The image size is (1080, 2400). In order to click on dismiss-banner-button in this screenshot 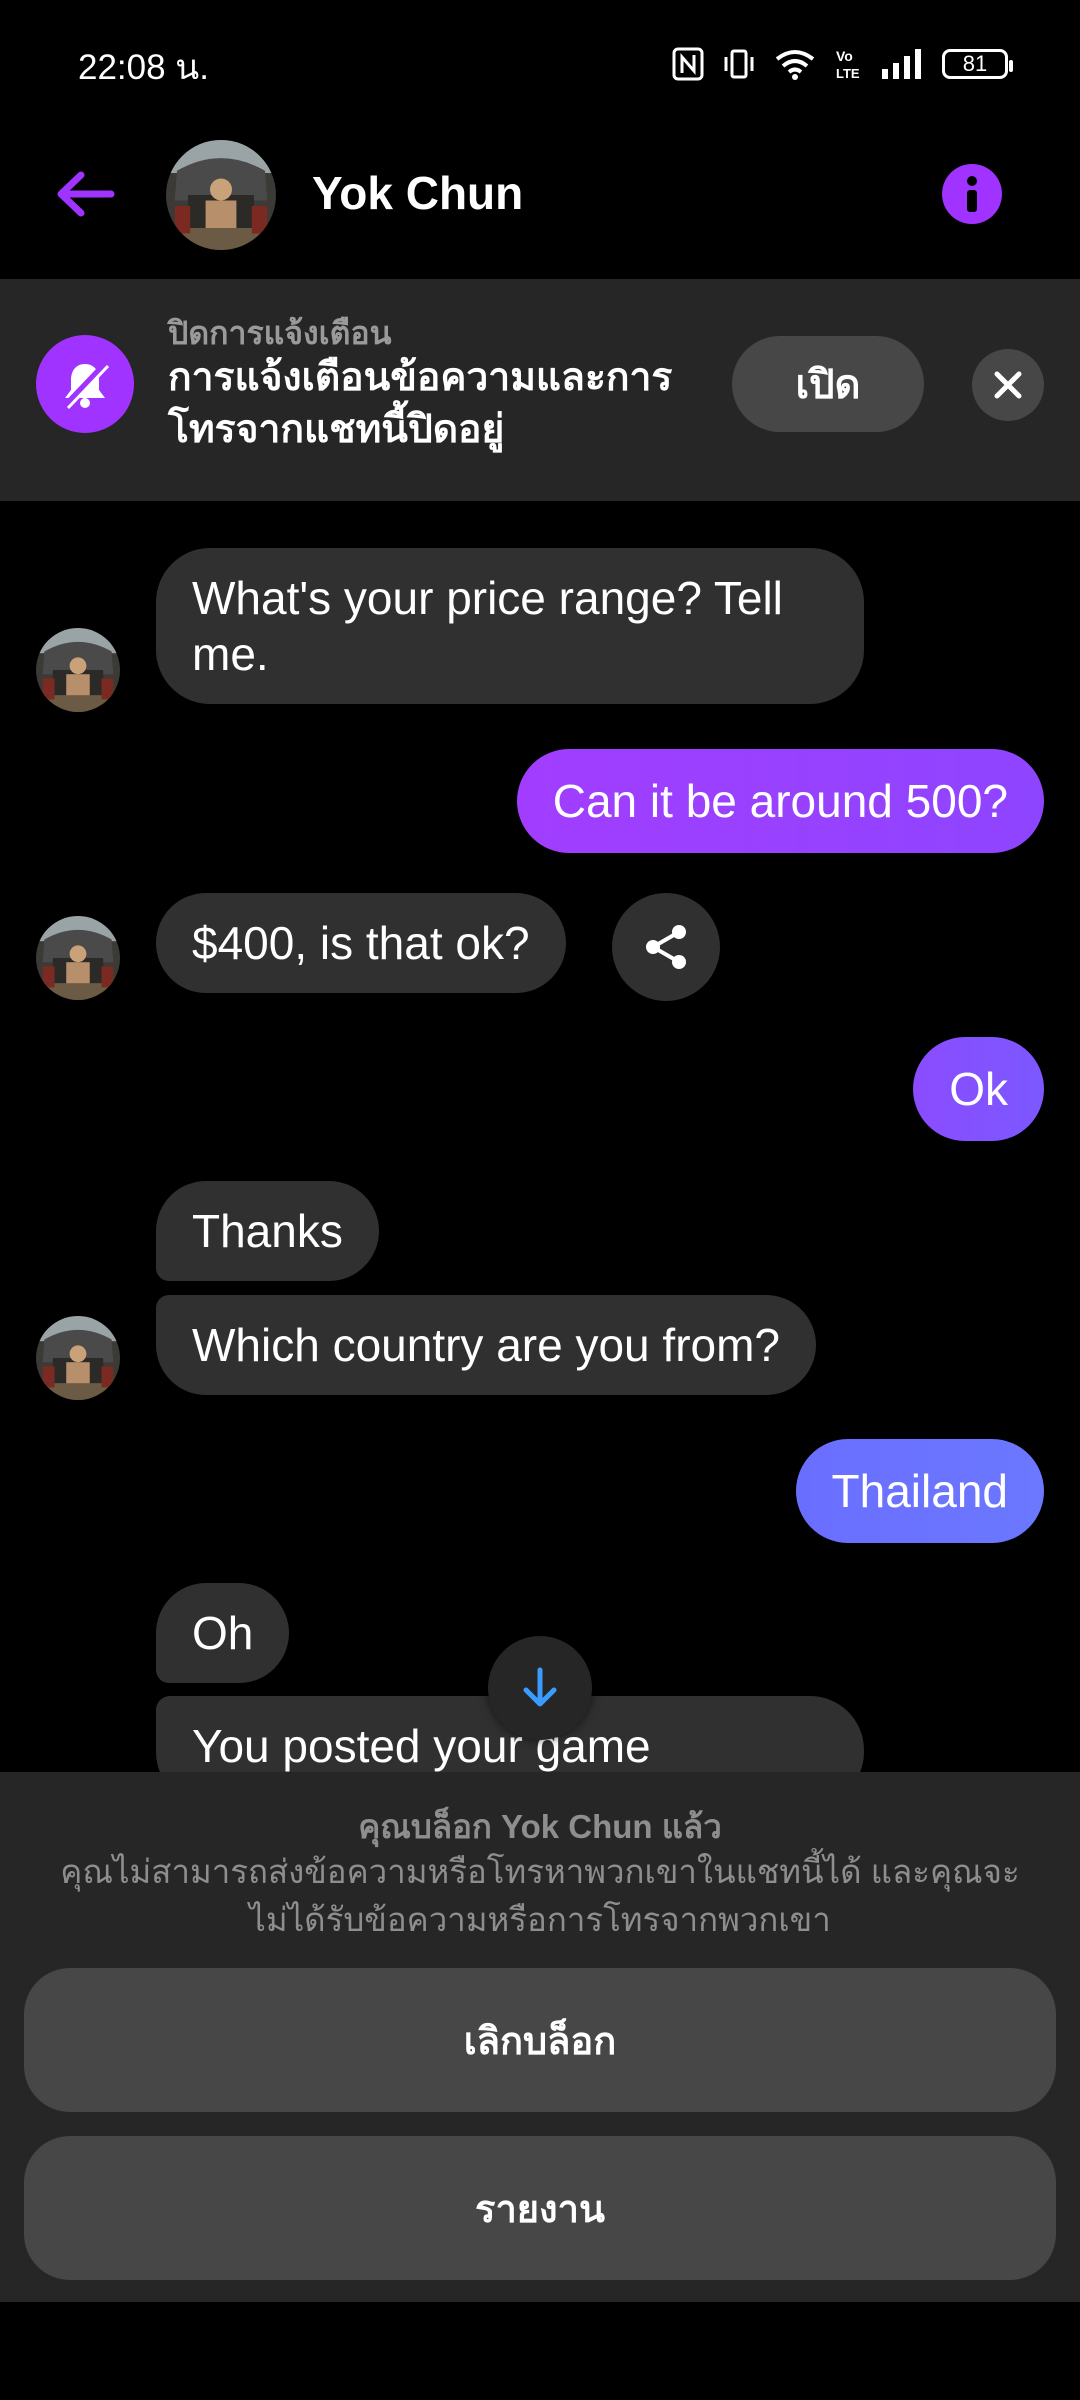, I will do `click(1008, 385)`.